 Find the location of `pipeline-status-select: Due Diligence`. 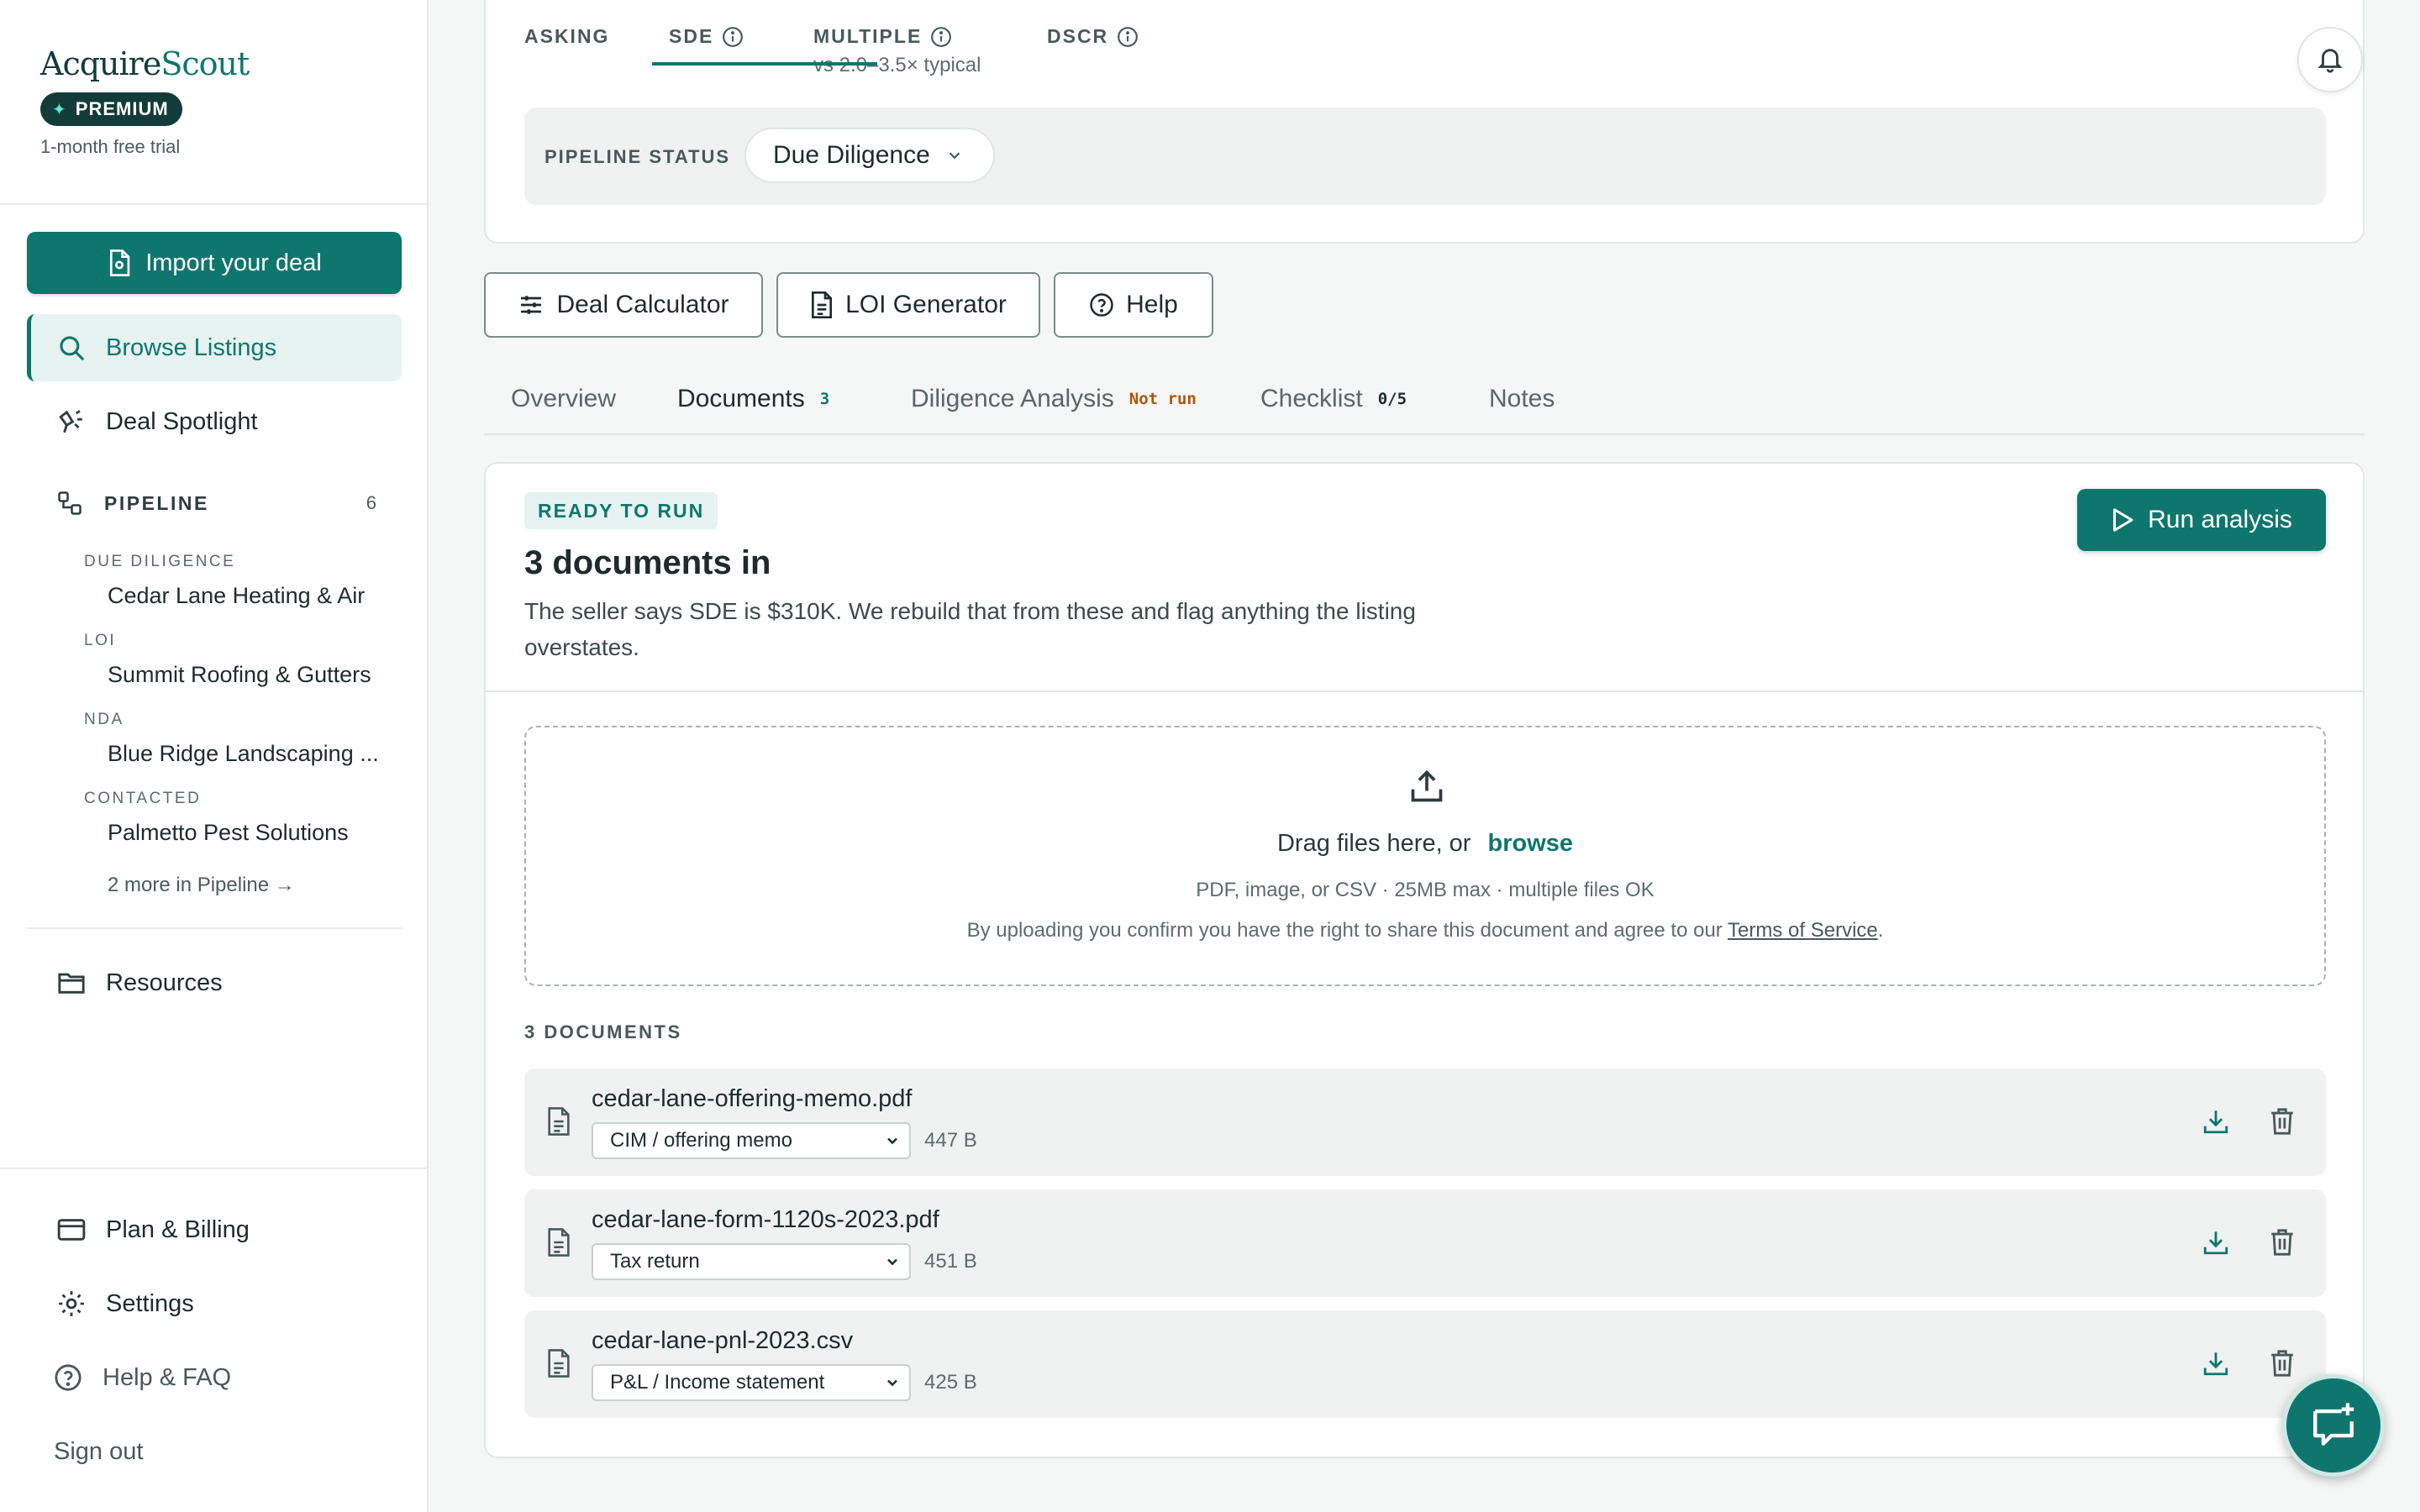

pipeline-status-select: Due Diligence is located at coordinates (870, 155).